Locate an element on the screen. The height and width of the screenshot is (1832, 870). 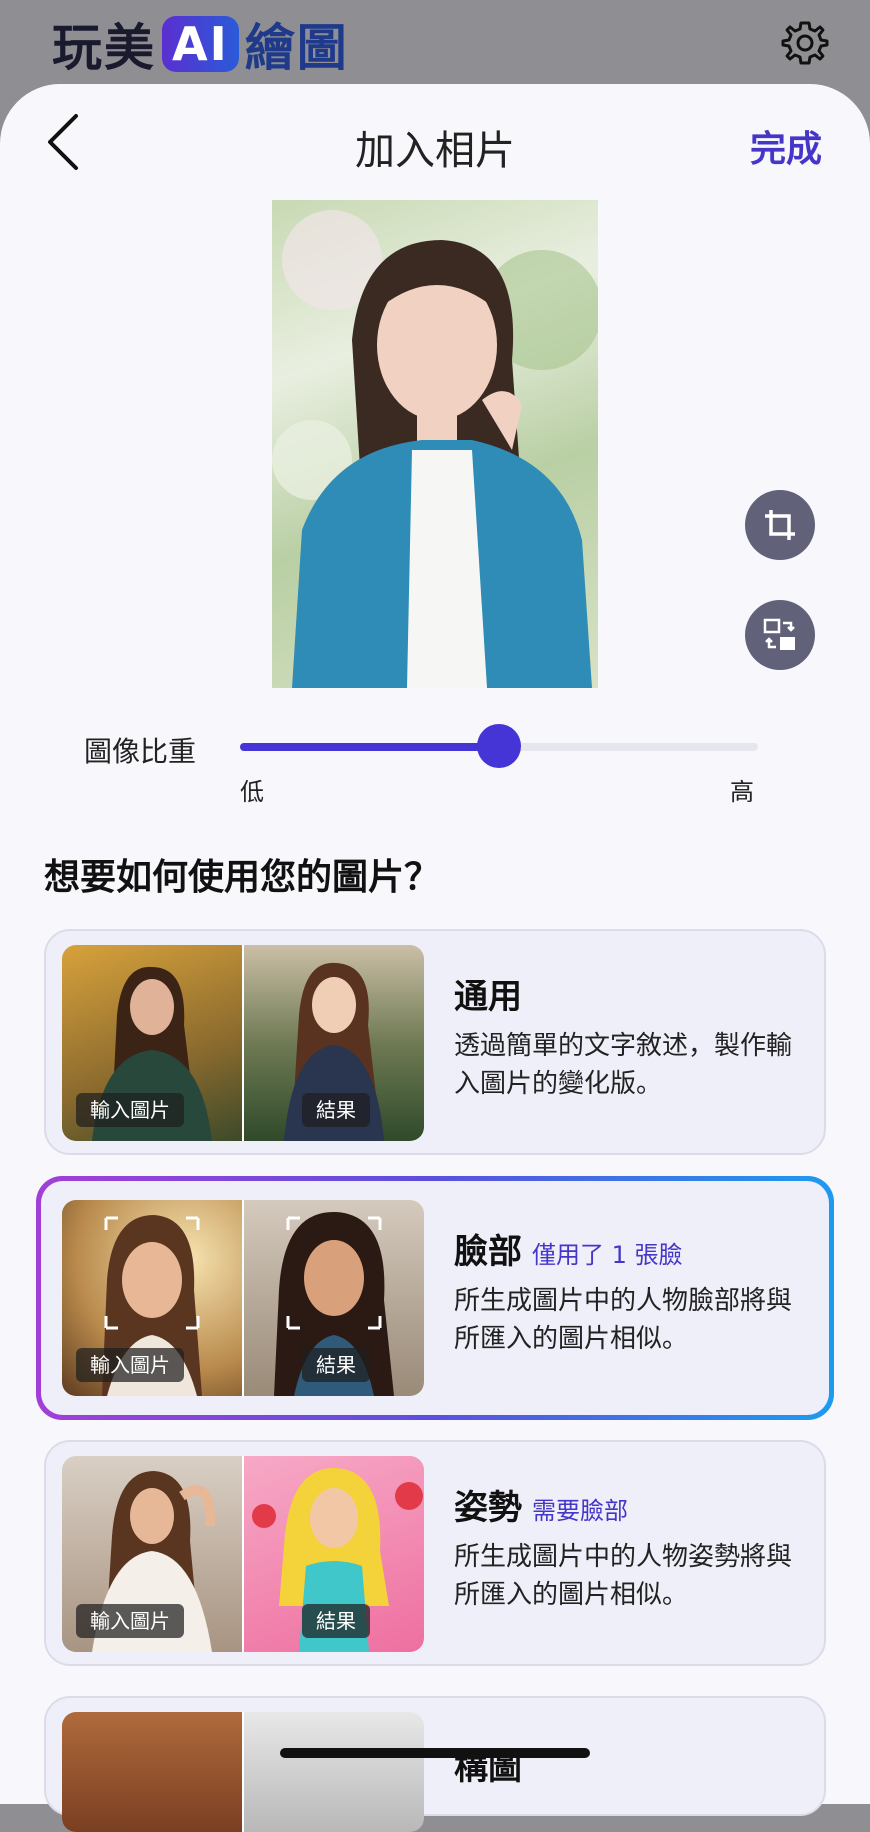
crop-icon is located at coordinates (780, 525).